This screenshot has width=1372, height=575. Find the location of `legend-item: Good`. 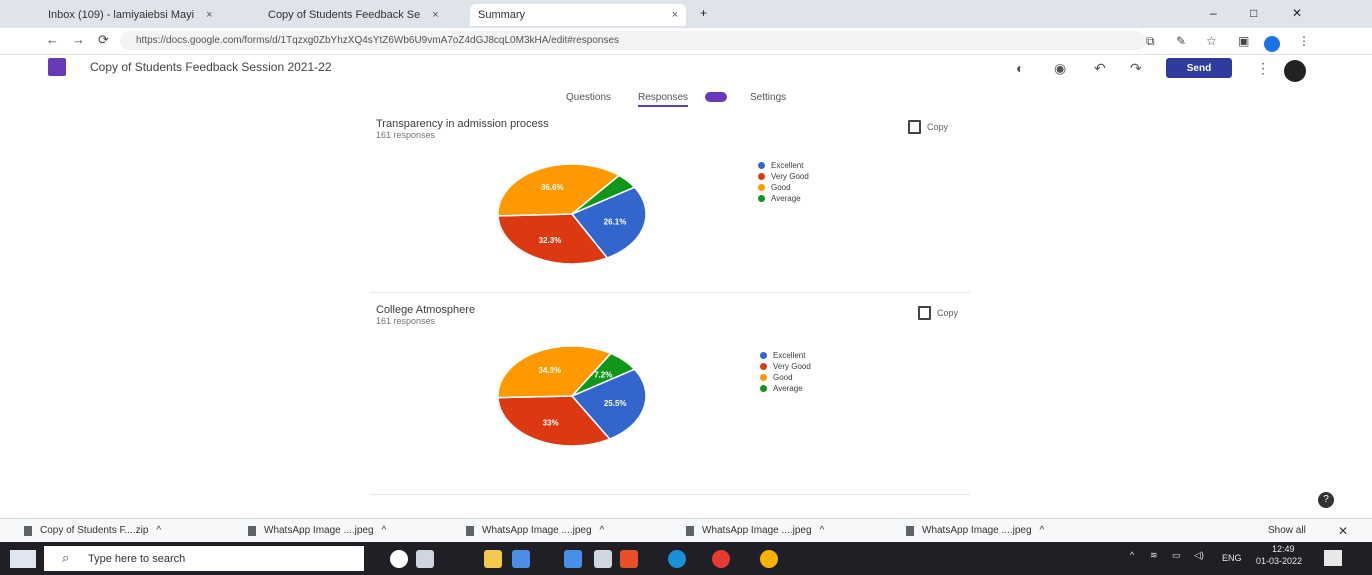

legend-item: Good is located at coordinates (785, 377).